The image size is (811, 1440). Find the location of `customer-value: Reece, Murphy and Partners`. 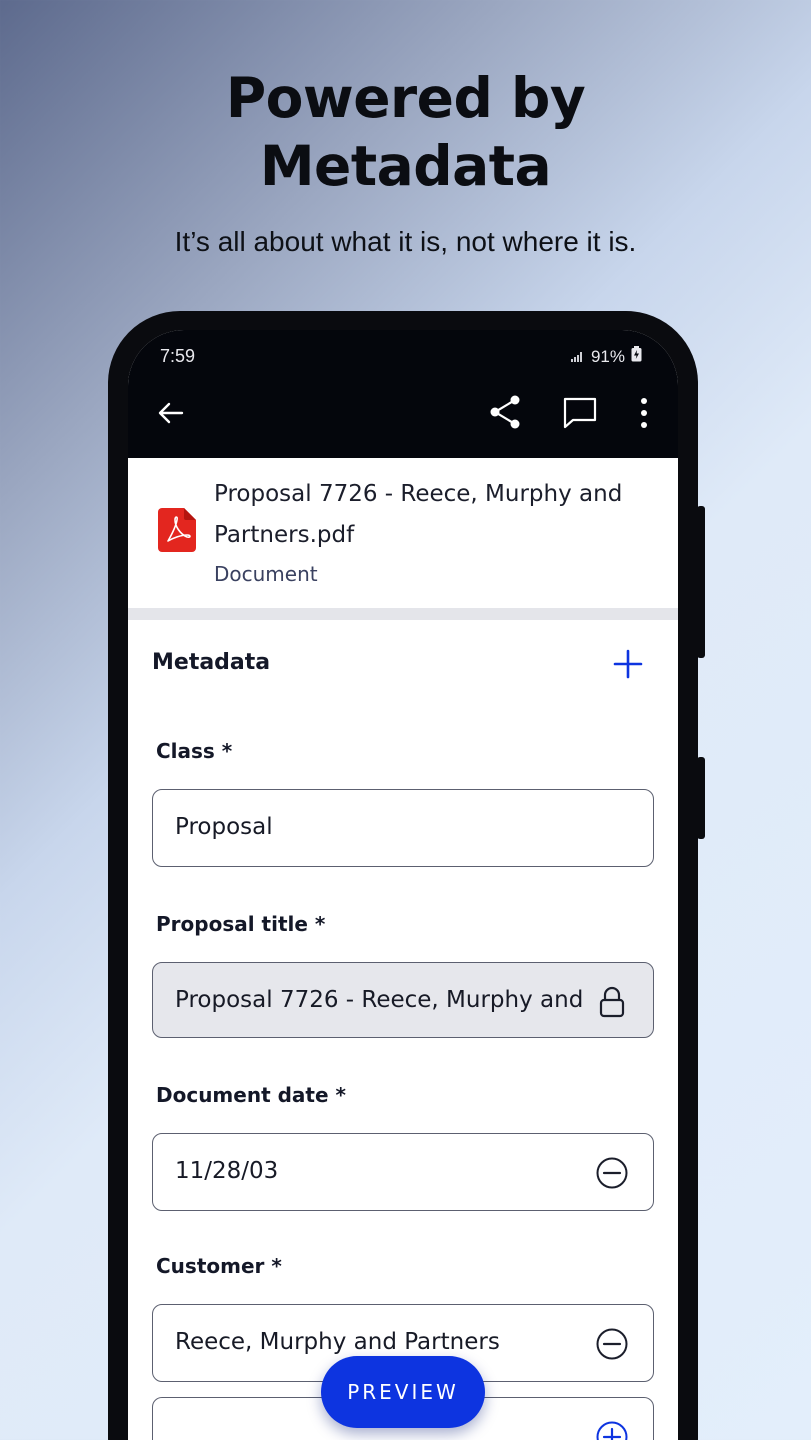

customer-value: Reece, Murphy and Partners is located at coordinates (337, 1342).